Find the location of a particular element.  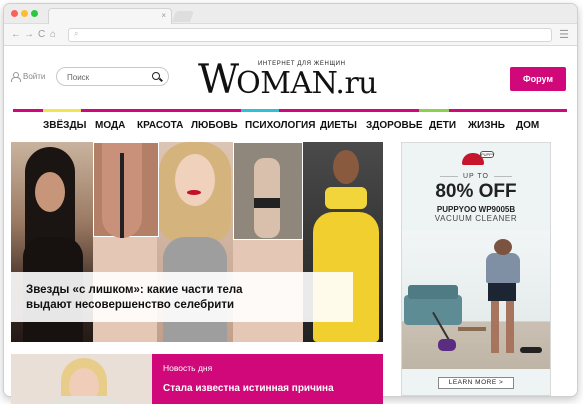

search-icon is located at coordinates (156, 76).